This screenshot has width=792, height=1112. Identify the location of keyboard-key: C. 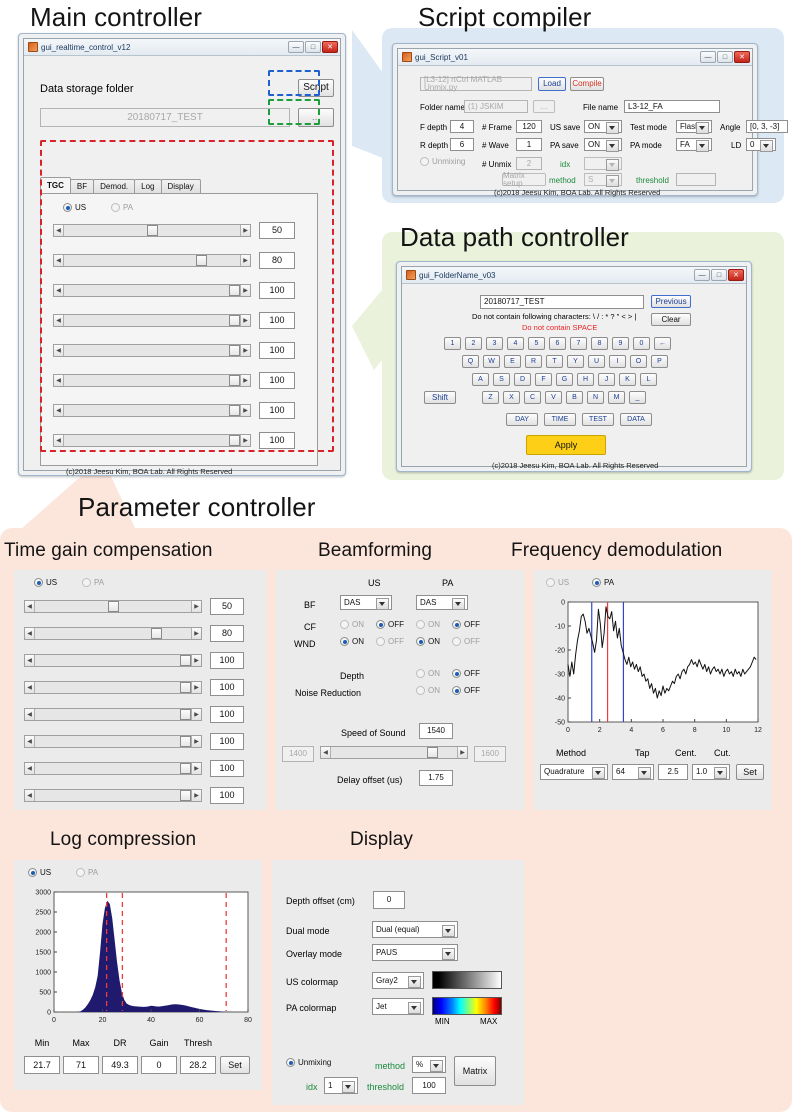
(532, 397).